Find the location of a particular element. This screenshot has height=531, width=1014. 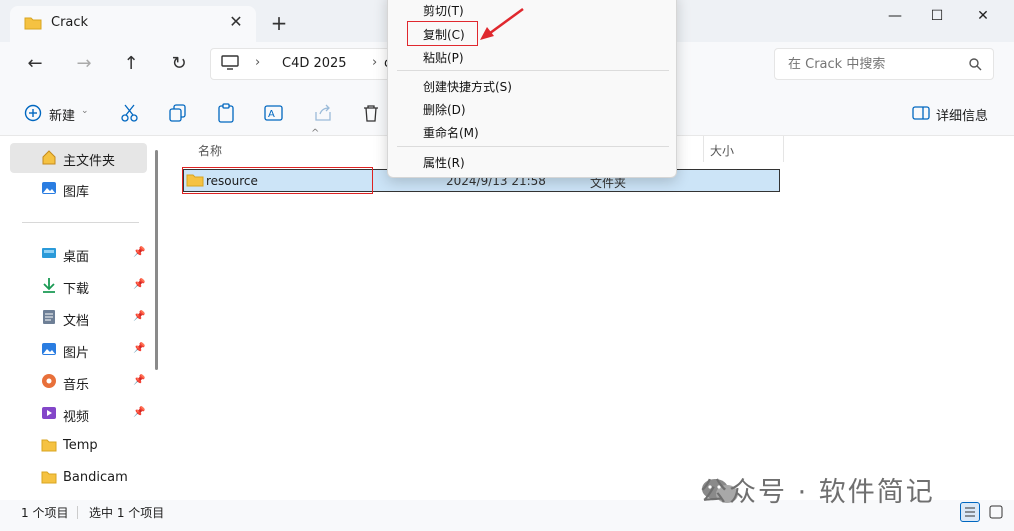

paste-icon is located at coordinates (226, 113).